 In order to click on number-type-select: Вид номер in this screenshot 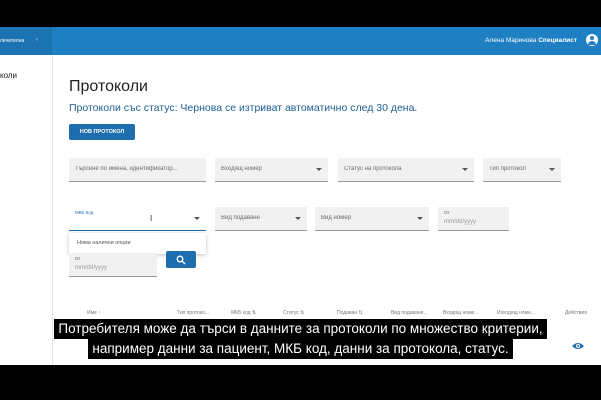, I will do `click(372, 219)`.